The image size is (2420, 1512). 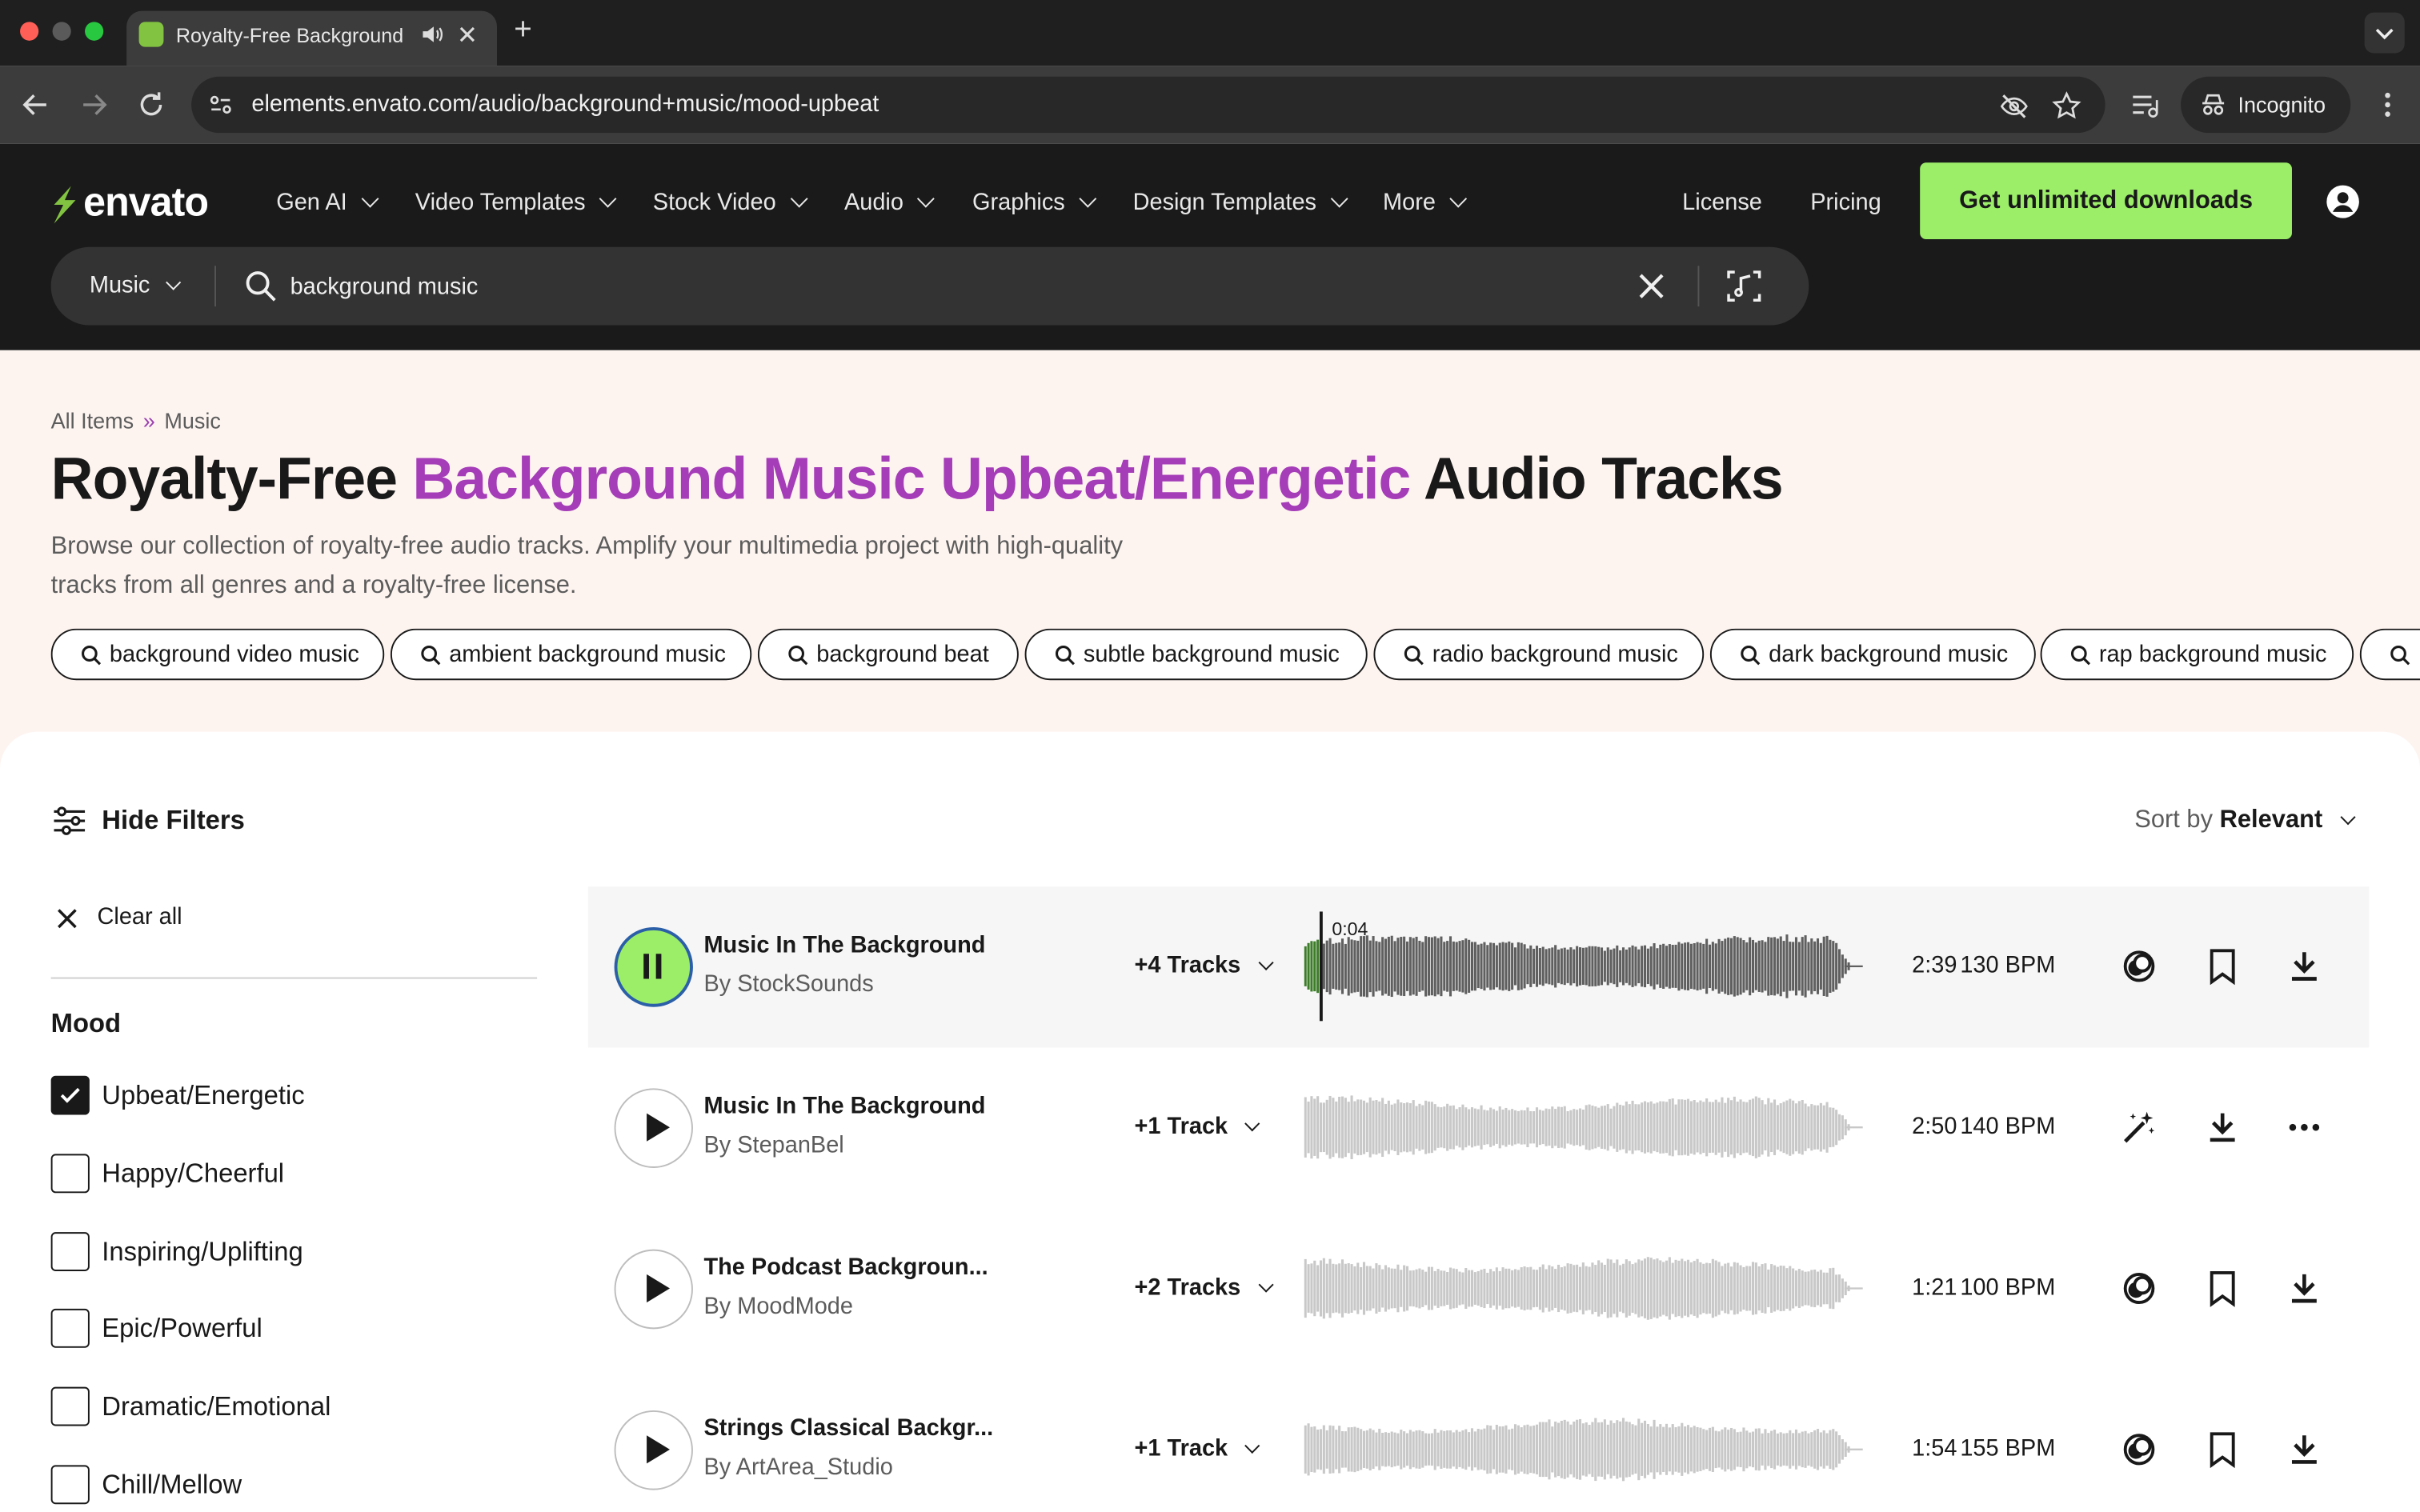 What do you see at coordinates (1204, 1287) in the screenshot?
I see `more-tracks-toggle: +2 Tracks` at bounding box center [1204, 1287].